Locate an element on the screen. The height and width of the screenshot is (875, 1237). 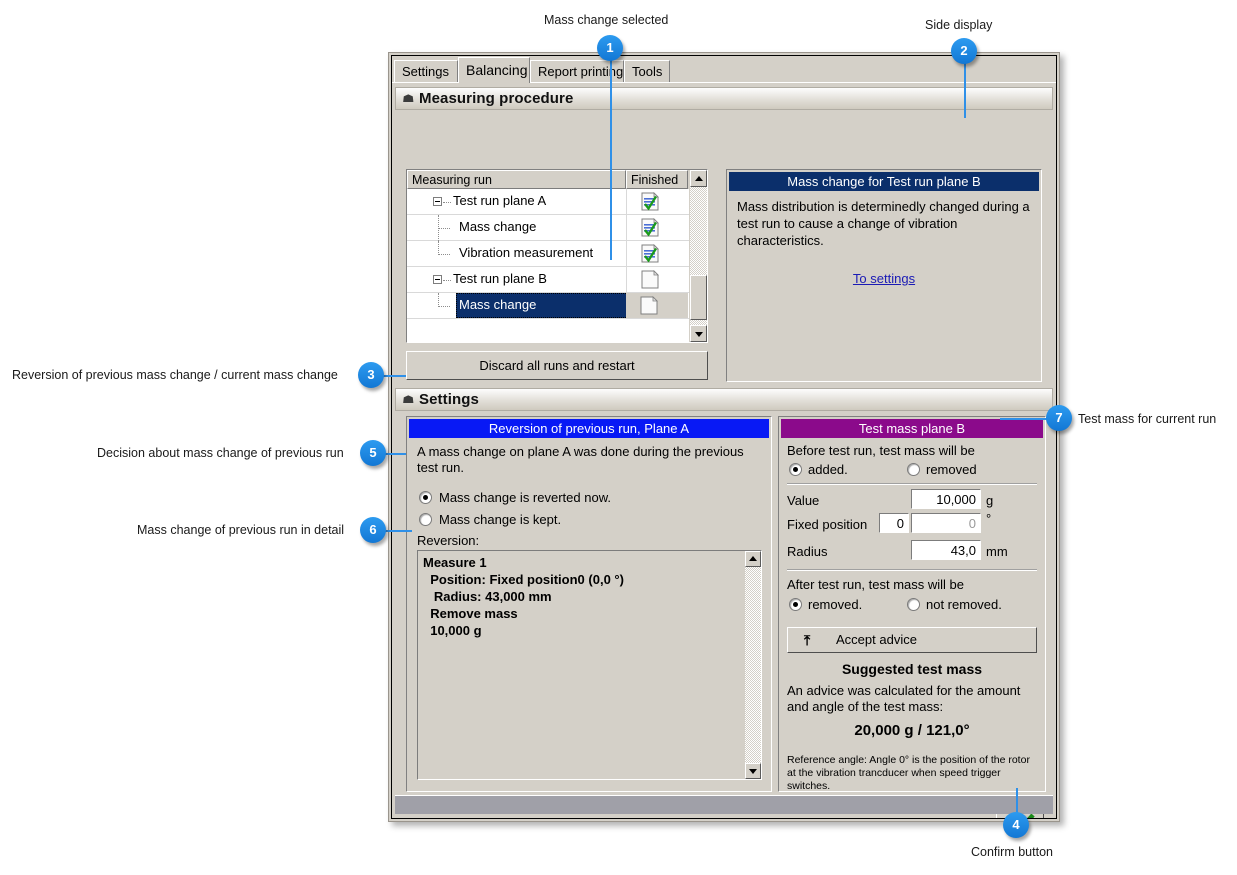
accept-advice-label: Accept advice is located at coordinates (876, 639).